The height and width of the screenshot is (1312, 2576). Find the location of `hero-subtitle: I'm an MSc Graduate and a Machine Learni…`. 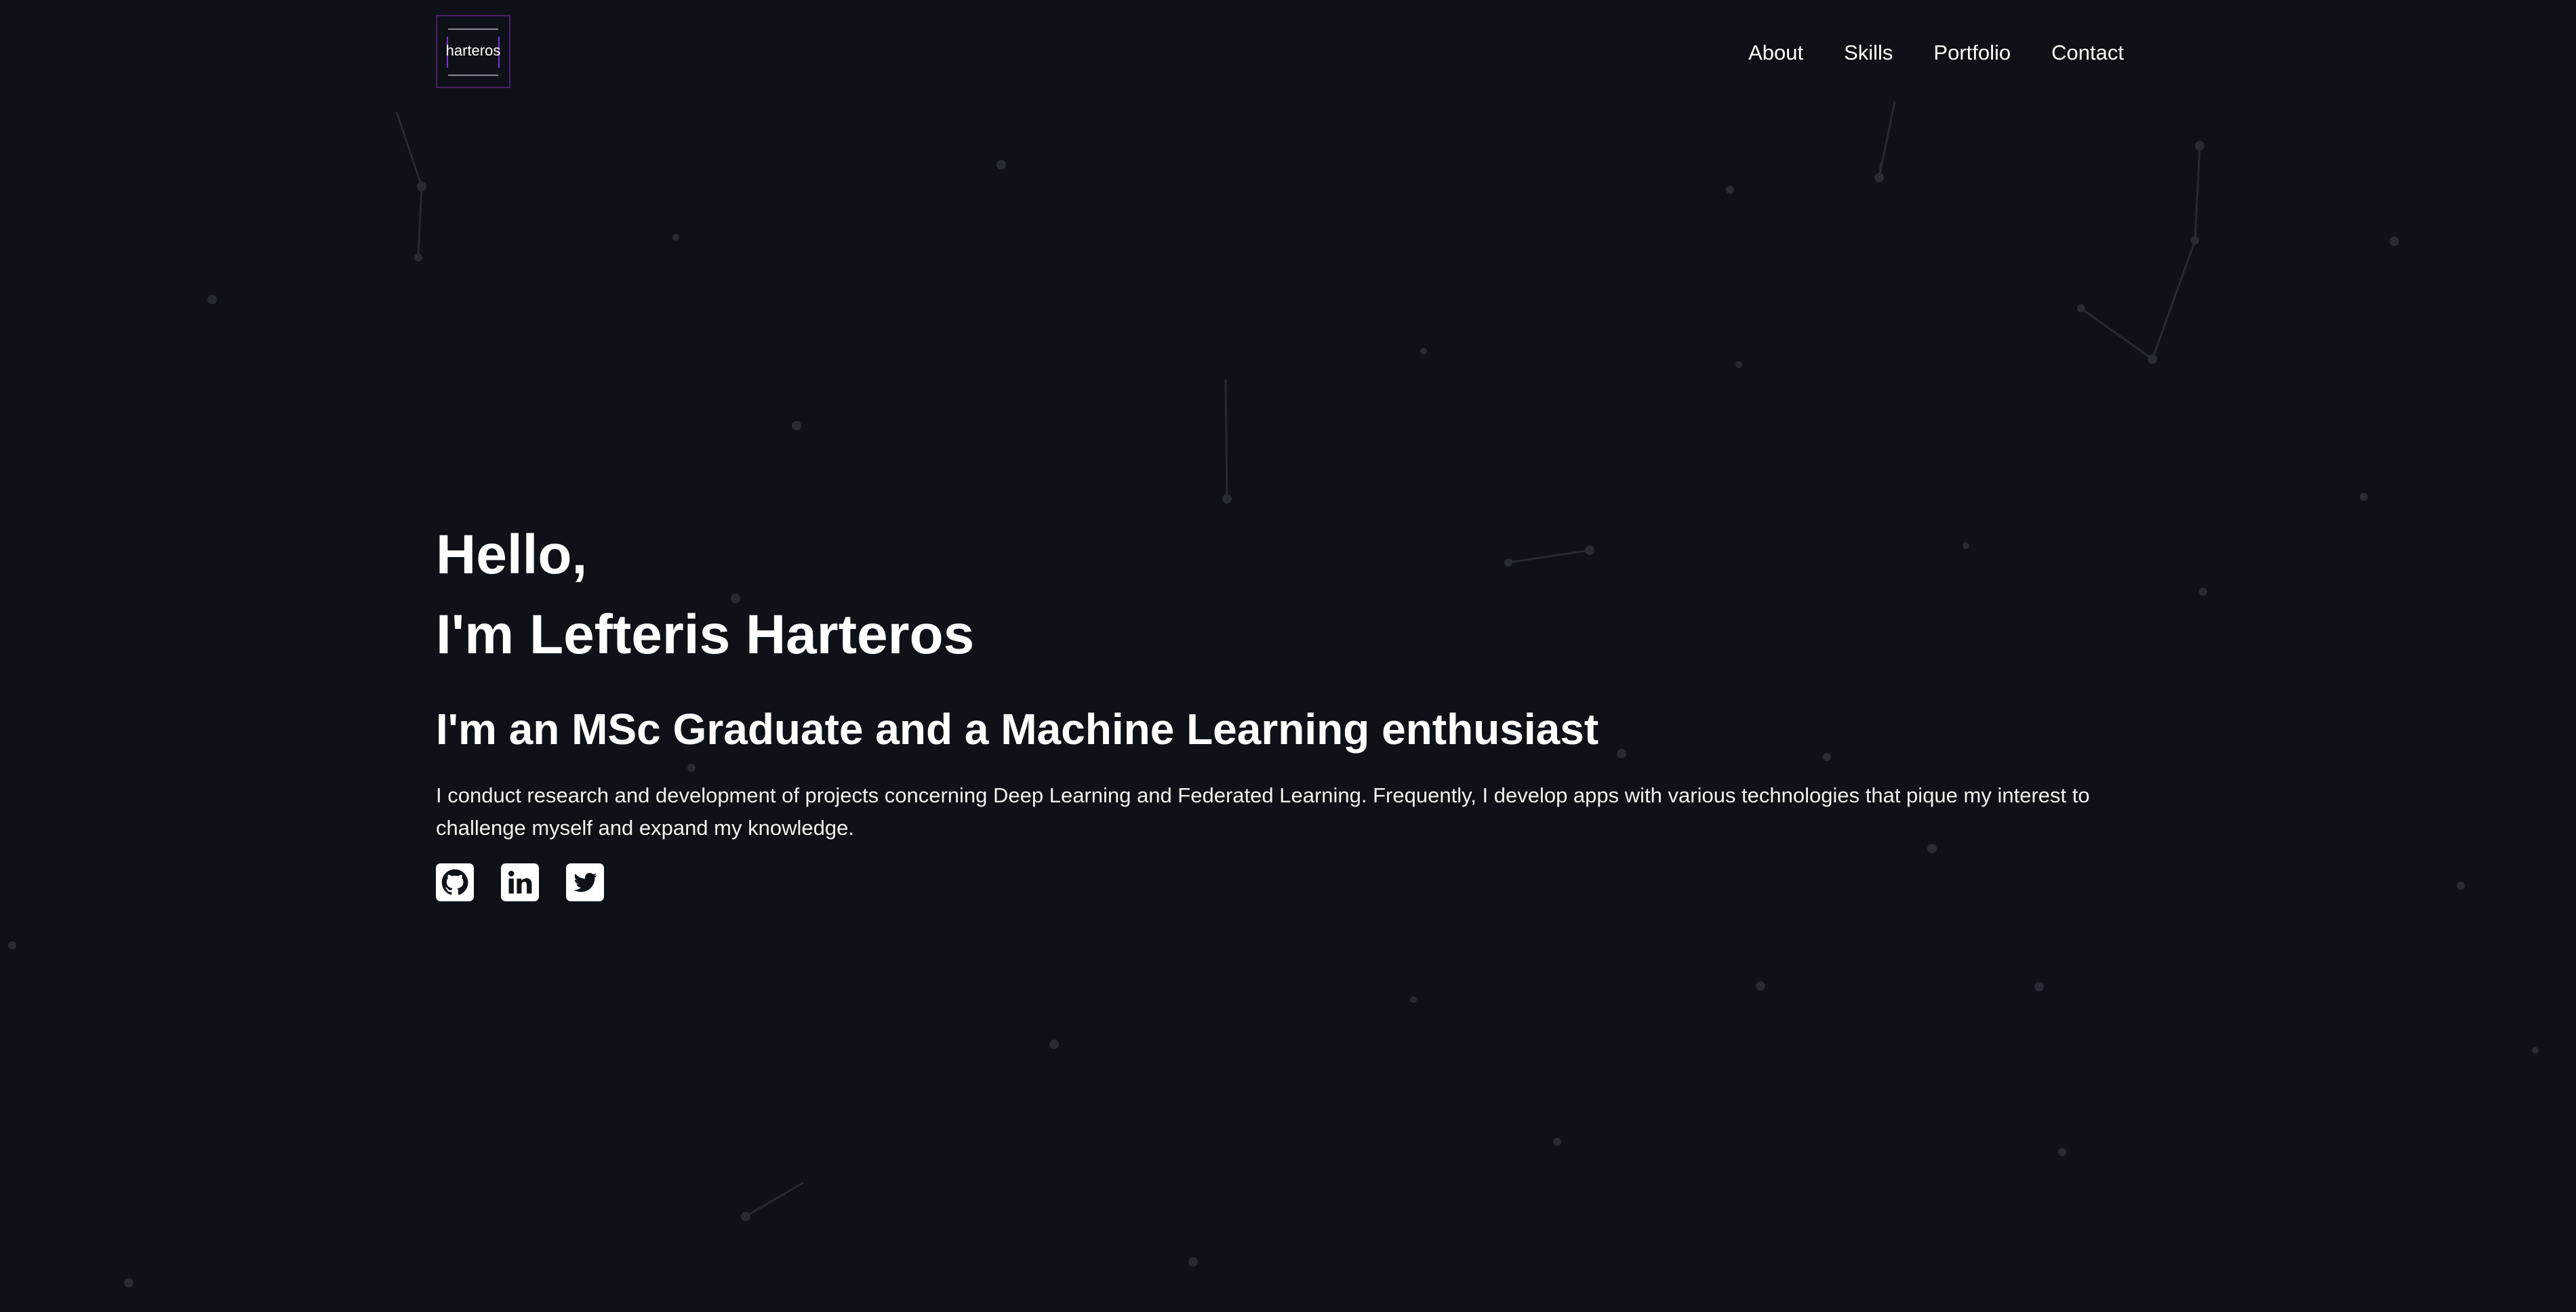

hero-subtitle: I'm an MSc Graduate and a Machine Learni… is located at coordinates (1017, 729).